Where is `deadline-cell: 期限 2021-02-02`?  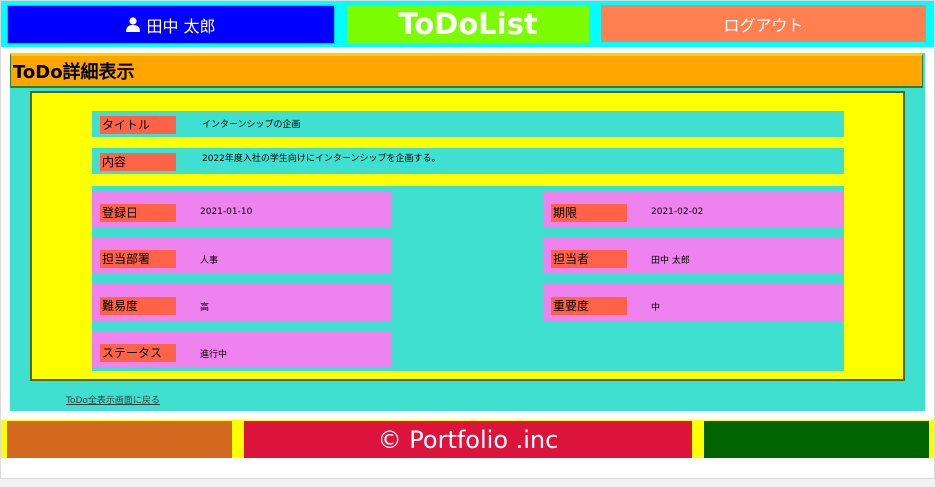
deadline-cell: 期限 2021-02-02 is located at coordinates (693, 209).